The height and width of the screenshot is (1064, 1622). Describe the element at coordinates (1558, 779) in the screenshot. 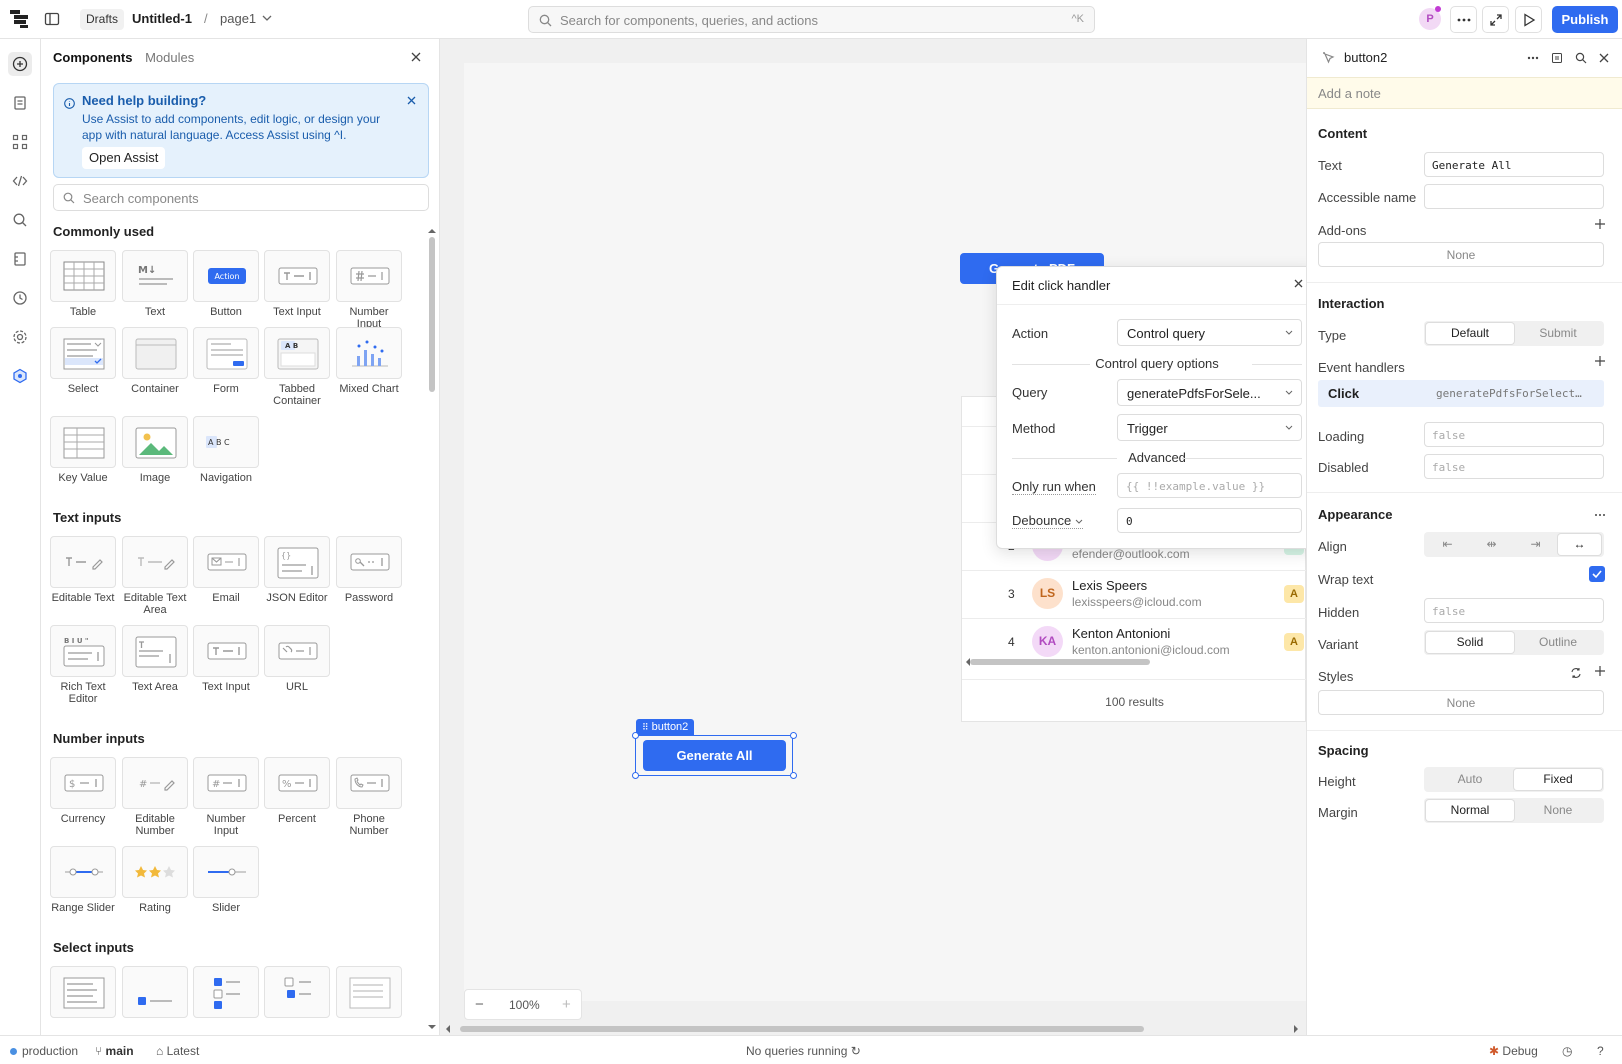

I see `height-fixed: Fixed` at that location.